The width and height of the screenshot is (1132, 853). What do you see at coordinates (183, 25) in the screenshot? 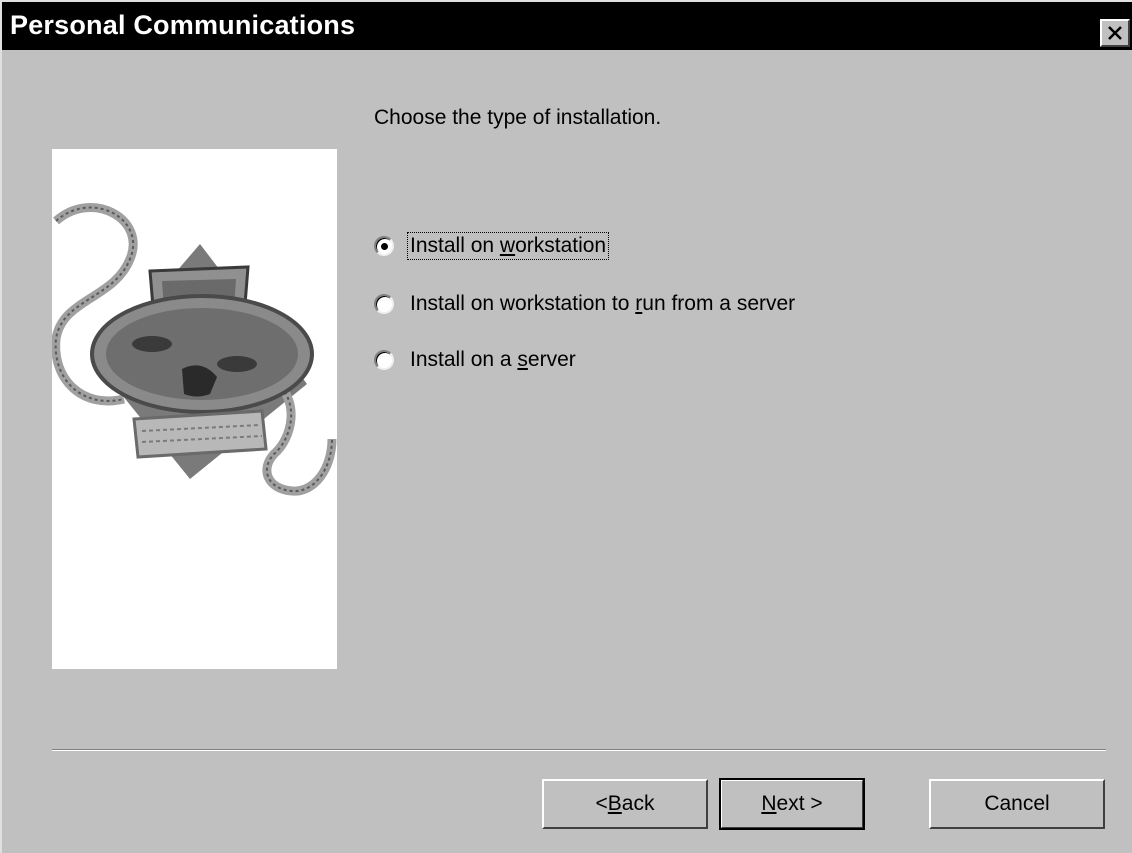
I see `window-title: Personal Communications` at bounding box center [183, 25].